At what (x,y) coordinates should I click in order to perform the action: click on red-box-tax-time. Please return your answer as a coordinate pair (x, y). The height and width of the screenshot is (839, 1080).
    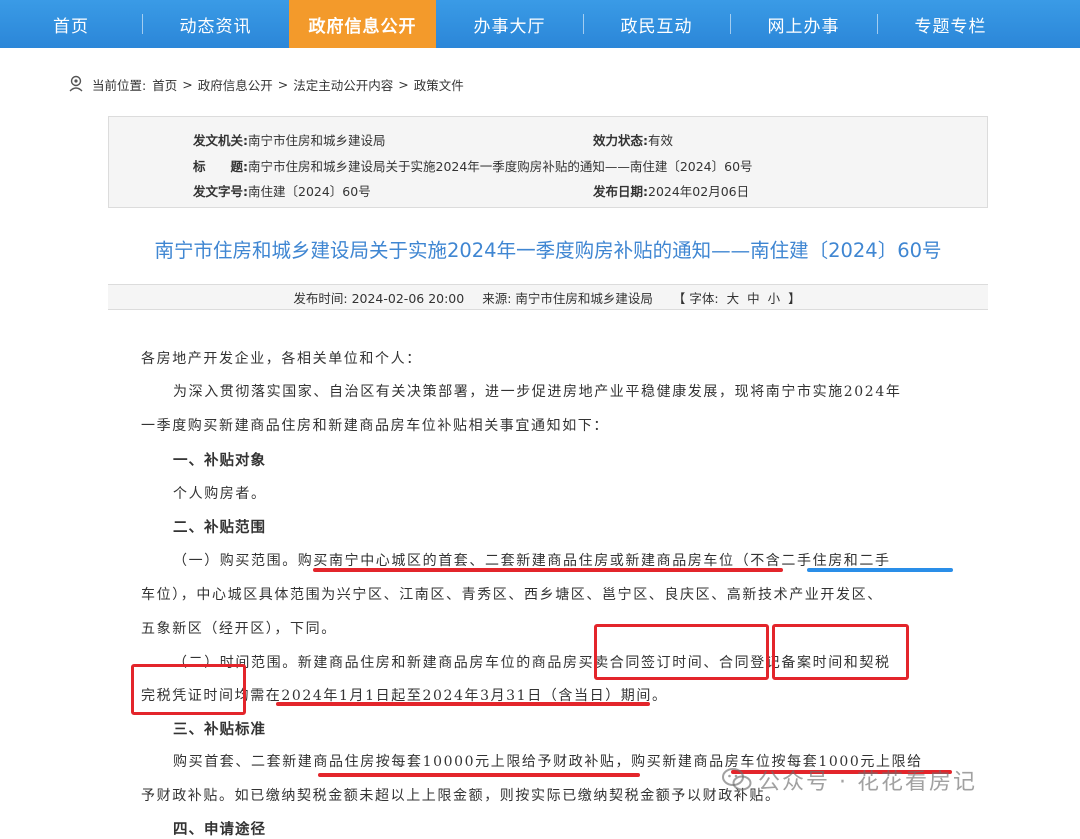
    Looking at the image, I should click on (188, 689).